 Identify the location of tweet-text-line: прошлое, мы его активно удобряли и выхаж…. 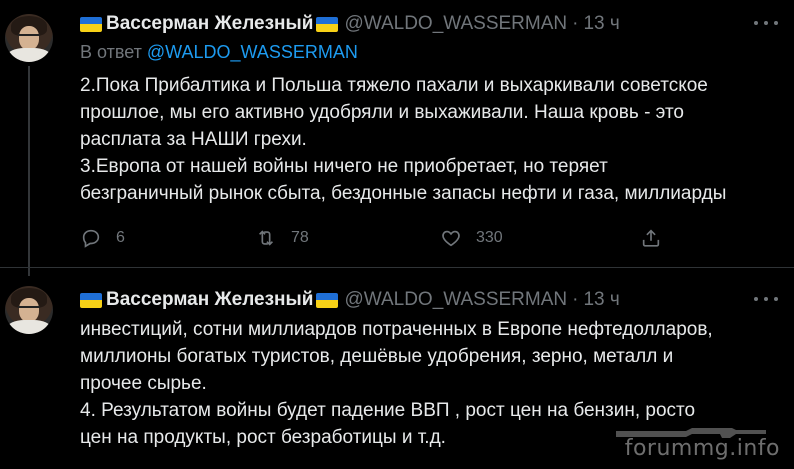
(382, 112).